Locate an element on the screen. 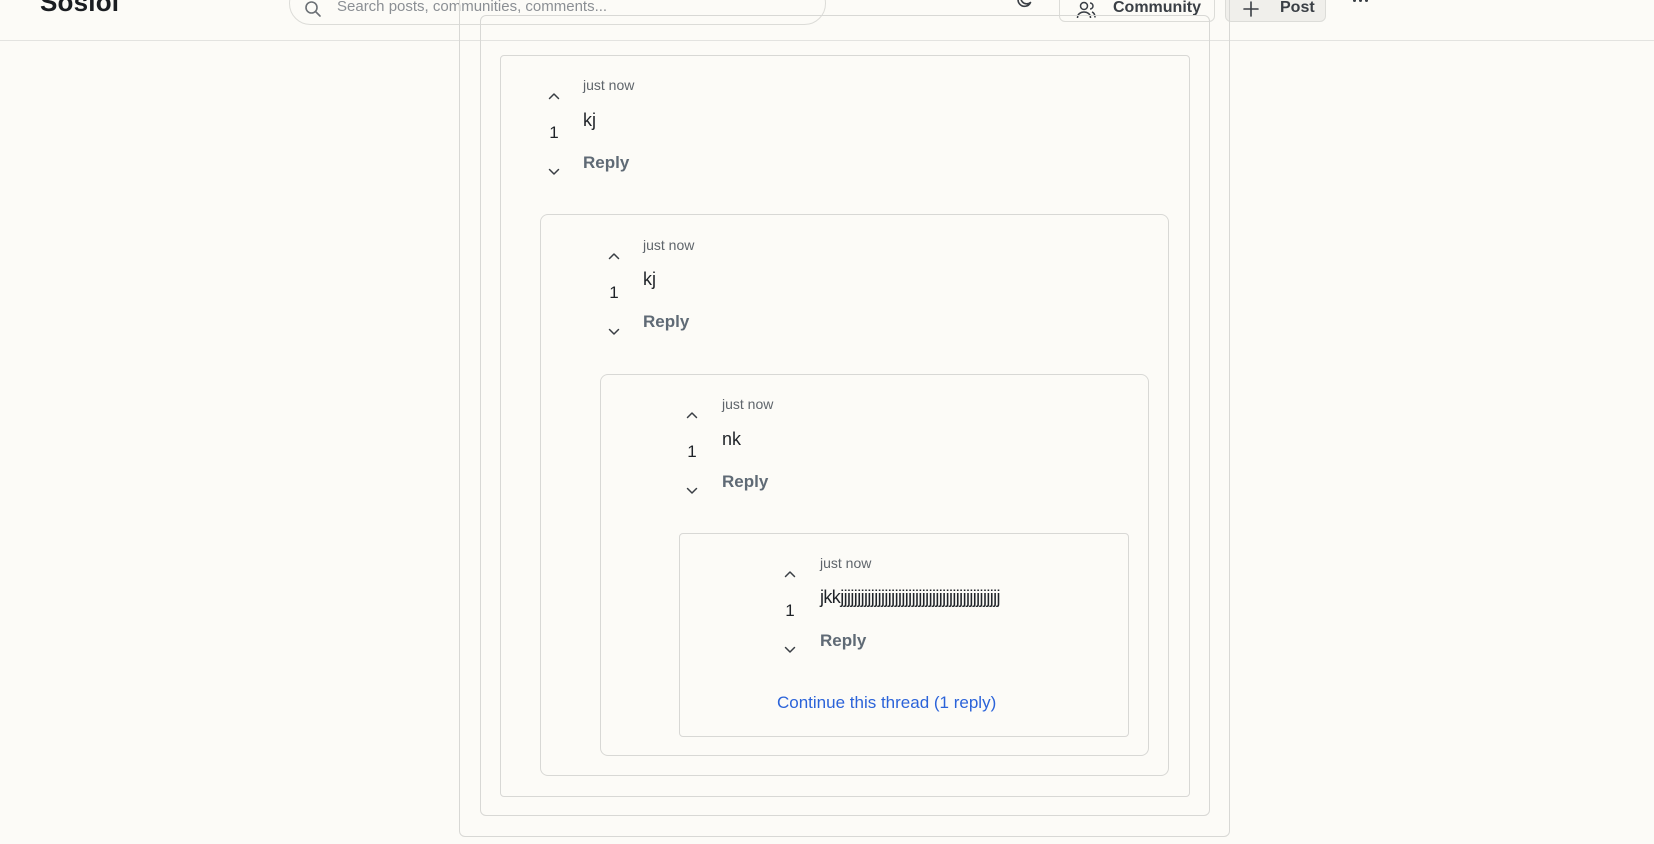 Image resolution: width=1654 pixels, height=844 pixels. create-post-button: Post is located at coordinates (1275, 11).